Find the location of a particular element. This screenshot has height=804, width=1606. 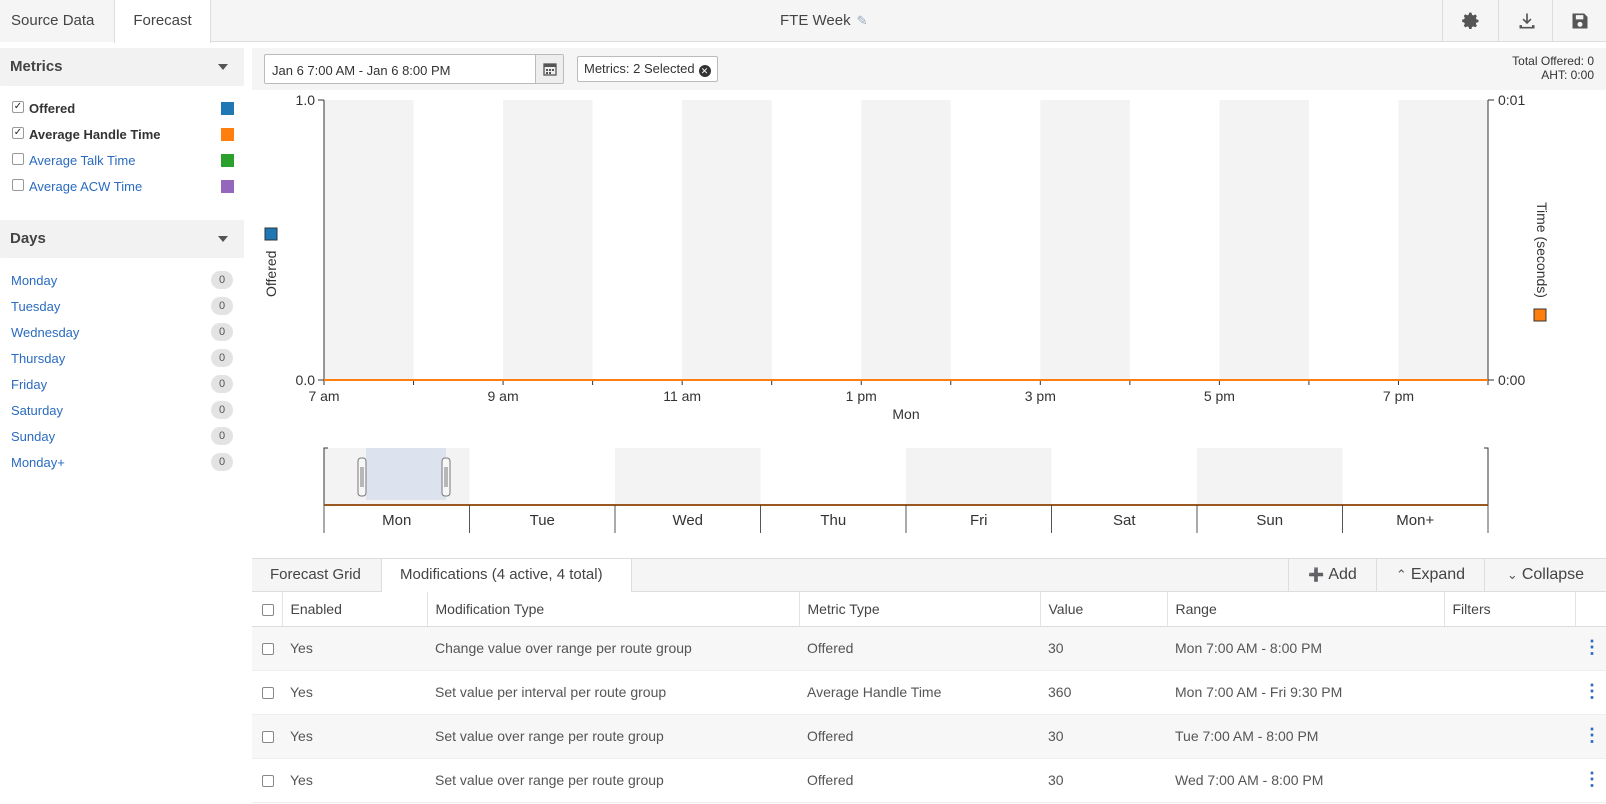

day-label: Wed is located at coordinates (687, 520).